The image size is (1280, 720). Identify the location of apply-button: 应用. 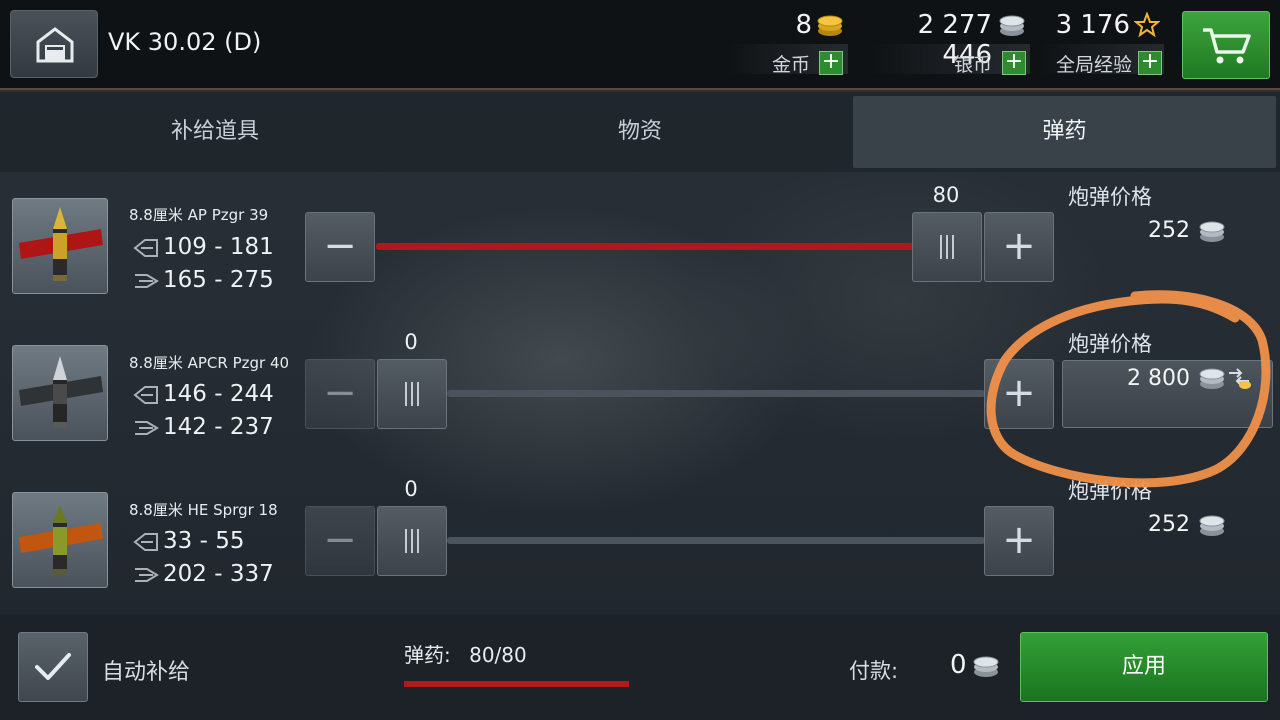
(1144, 667).